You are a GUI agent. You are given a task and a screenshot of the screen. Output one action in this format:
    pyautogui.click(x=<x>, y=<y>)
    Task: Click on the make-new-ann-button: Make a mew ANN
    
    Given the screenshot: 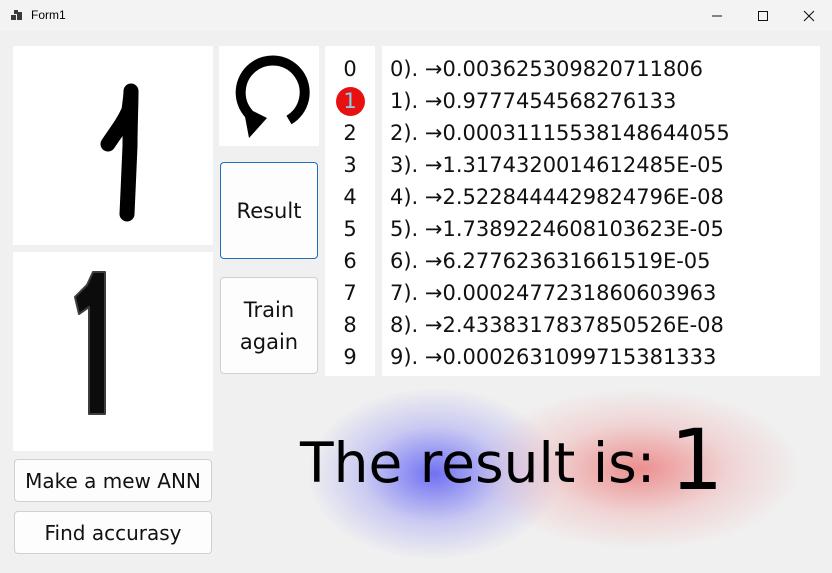 What is the action you would take?
    pyautogui.click(x=113, y=480)
    